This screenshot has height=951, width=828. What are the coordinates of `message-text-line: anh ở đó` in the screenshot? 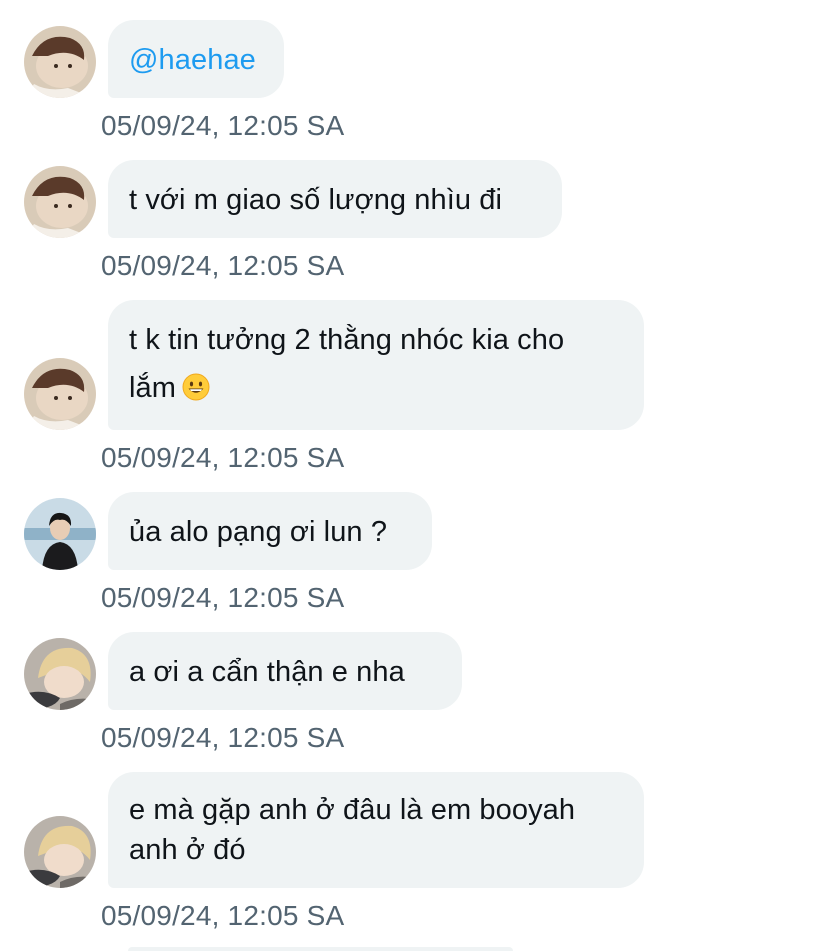 It's located at (187, 850).